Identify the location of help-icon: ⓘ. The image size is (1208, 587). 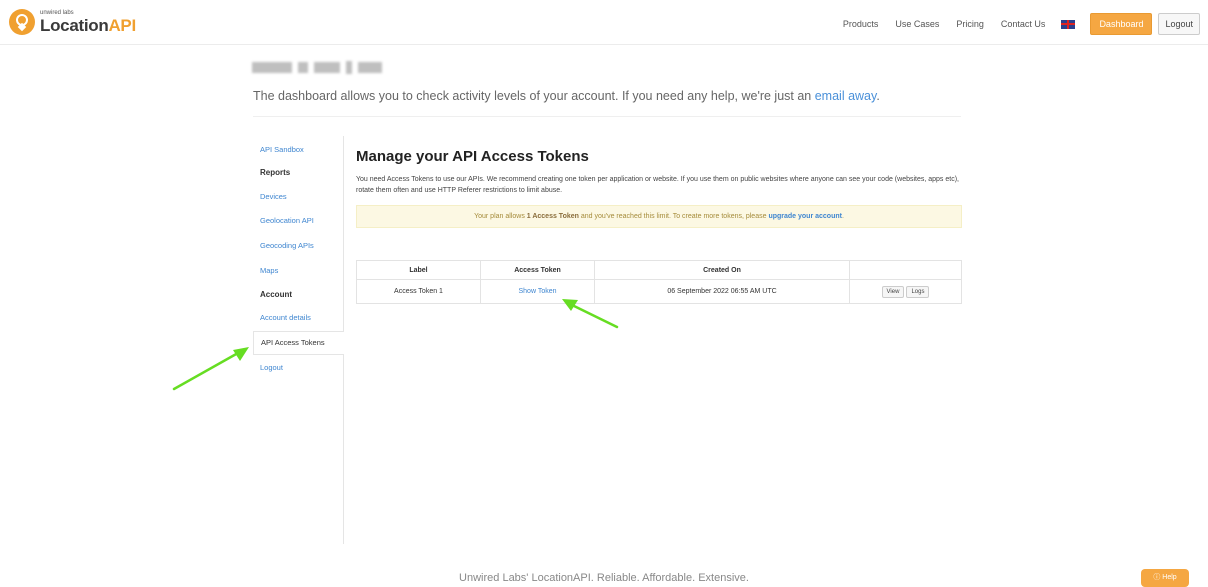
(1157, 577).